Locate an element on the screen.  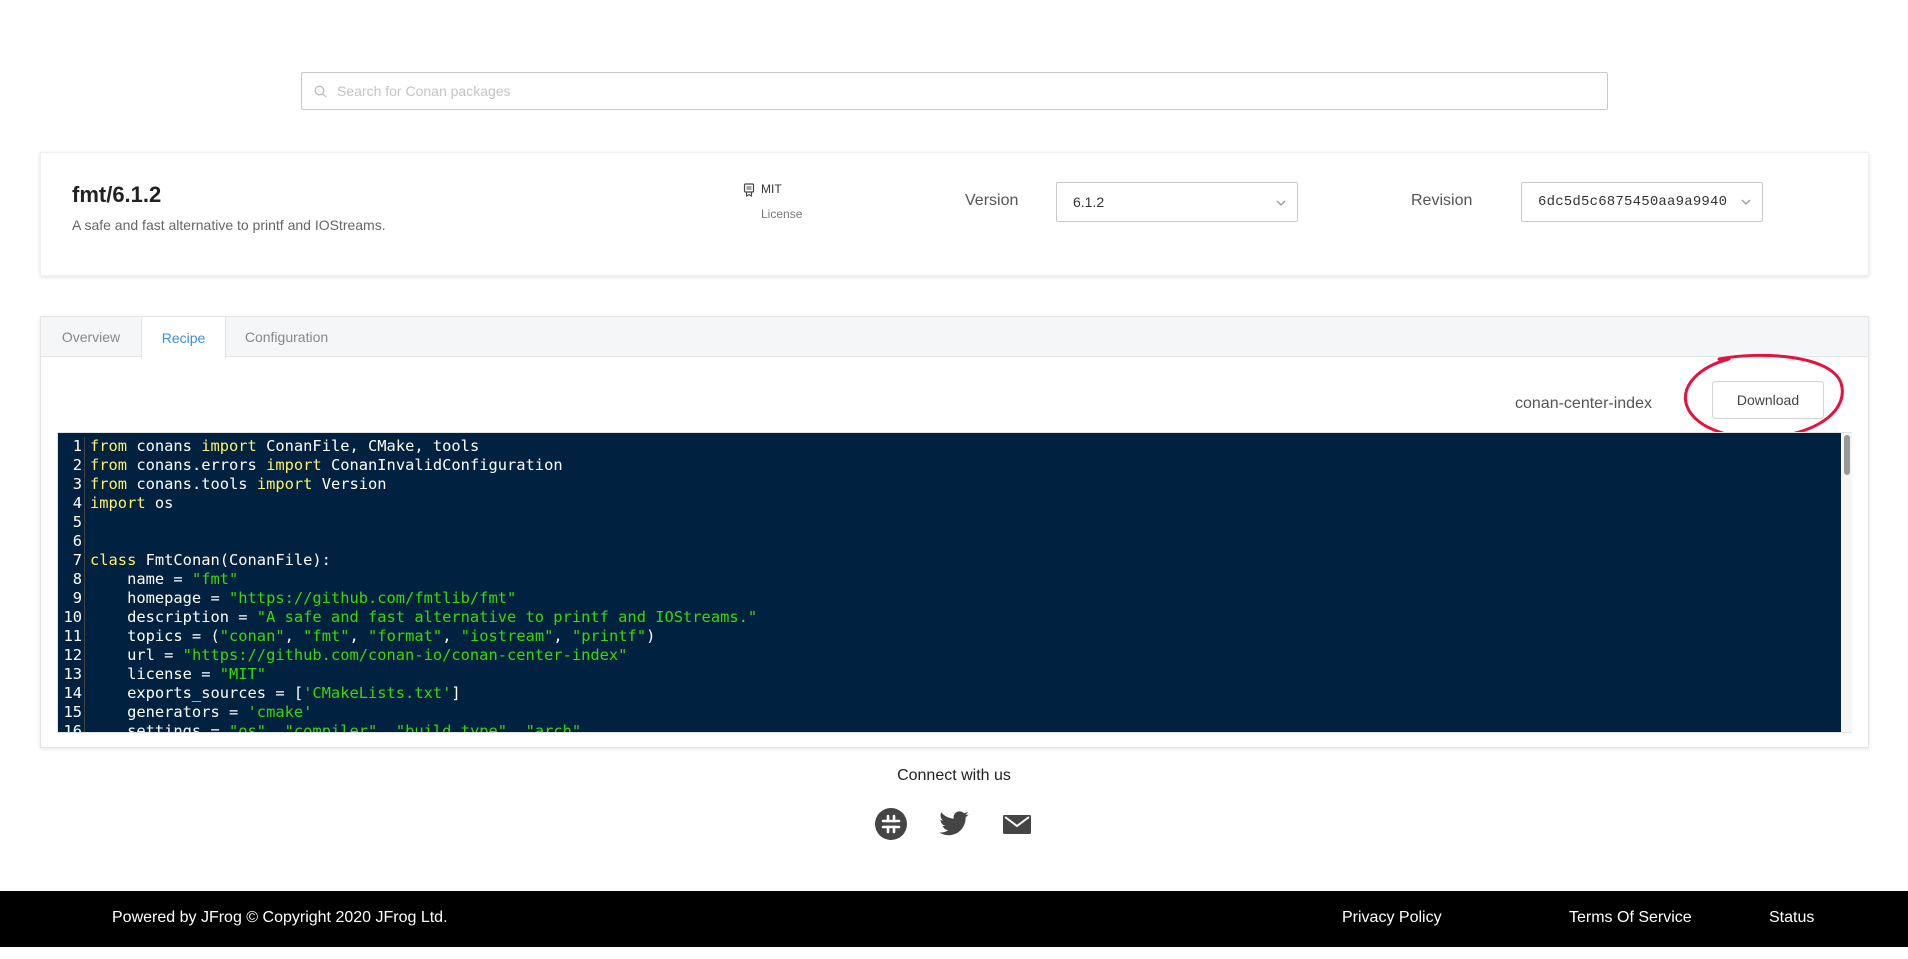
code-token: ) is located at coordinates (651, 636).